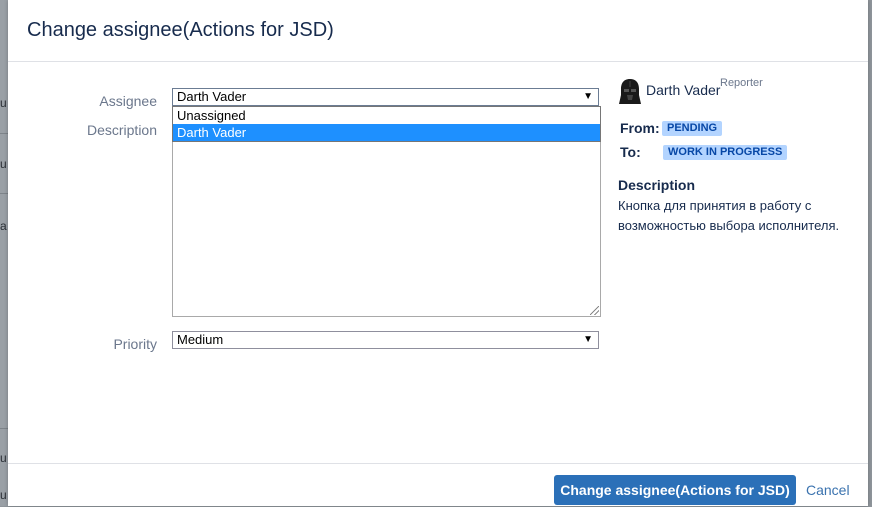 The height and width of the screenshot is (507, 872). What do you see at coordinates (385, 97) in the screenshot?
I see `assignee-select: Darth Vader ▼` at bounding box center [385, 97].